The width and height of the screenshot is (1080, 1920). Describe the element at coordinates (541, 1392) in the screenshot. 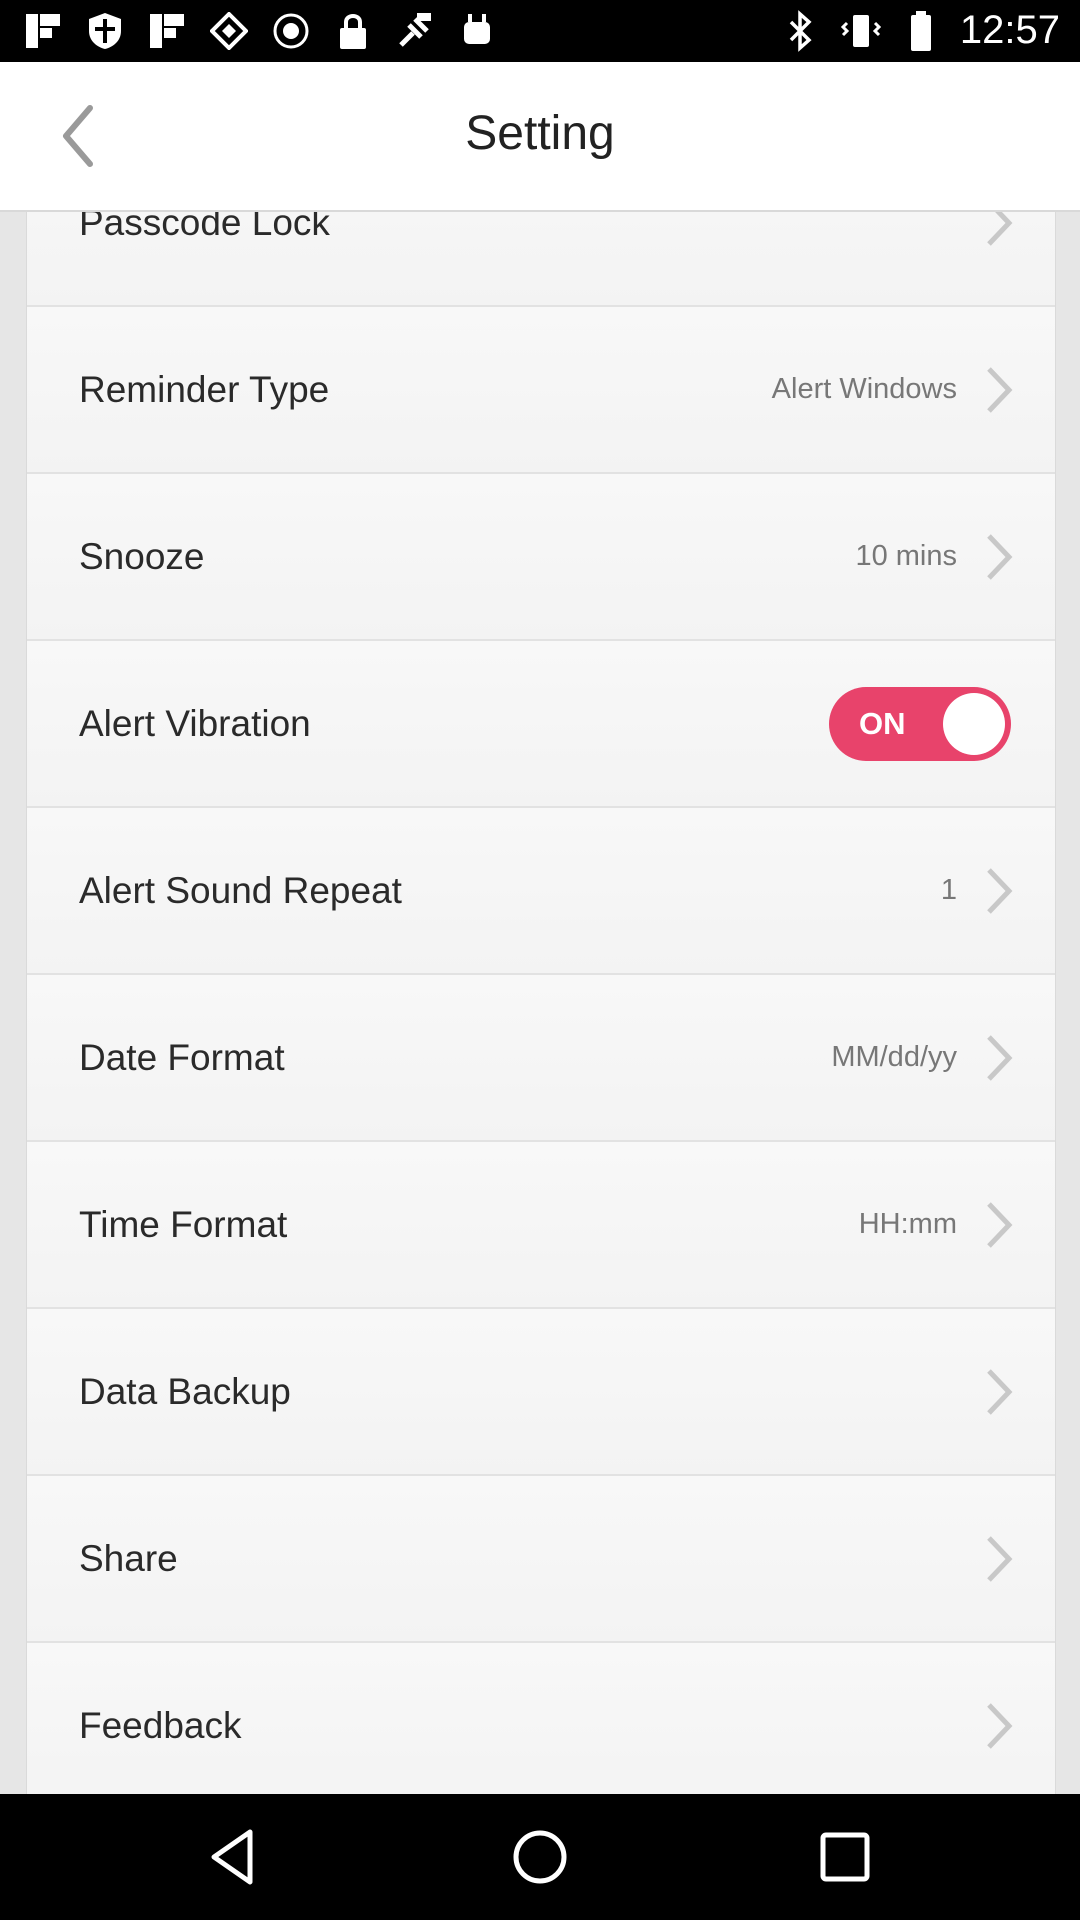

I see `setting-row-data-backup: Data Backup` at that location.